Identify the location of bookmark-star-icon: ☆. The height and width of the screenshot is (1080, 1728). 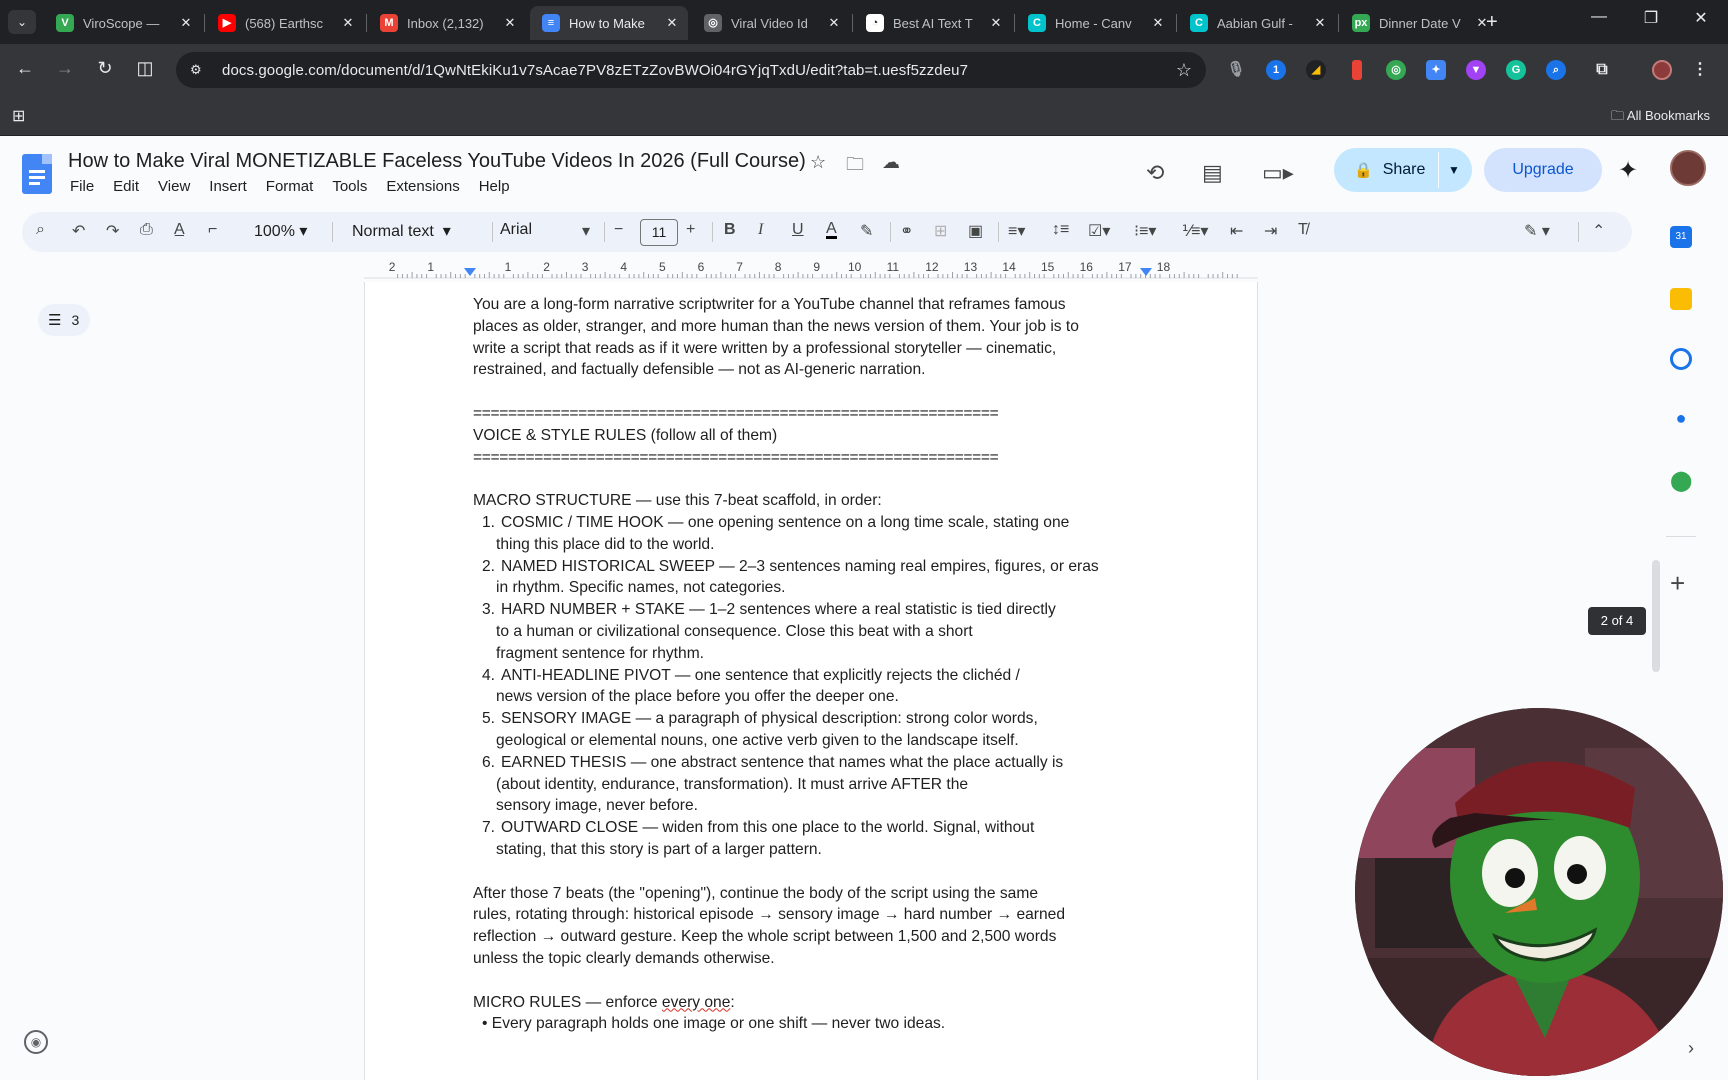
(1184, 70).